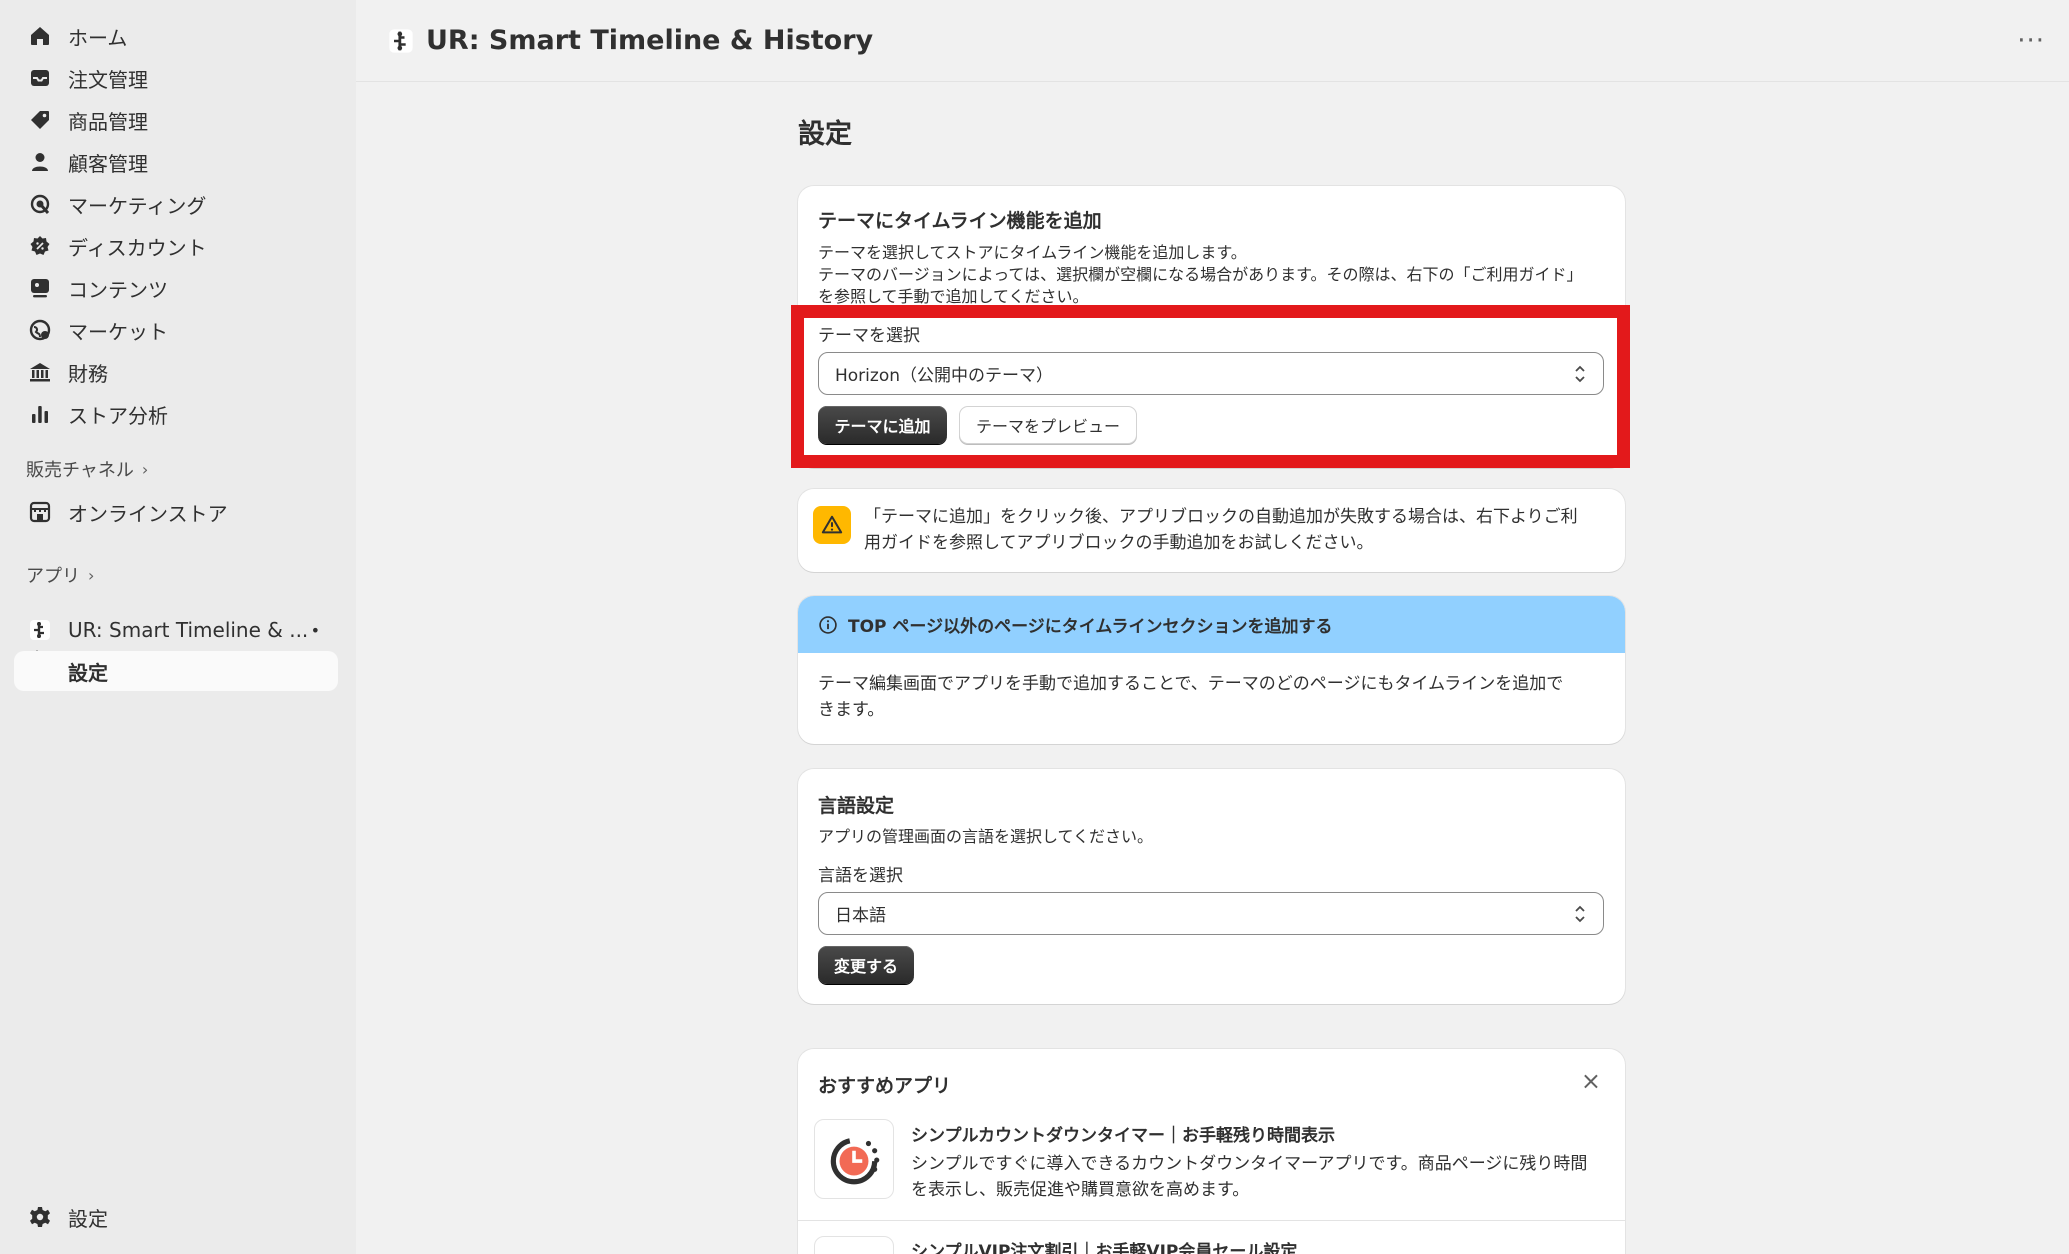  I want to click on sidebar-item-settings: 設定, so click(176, 1217).